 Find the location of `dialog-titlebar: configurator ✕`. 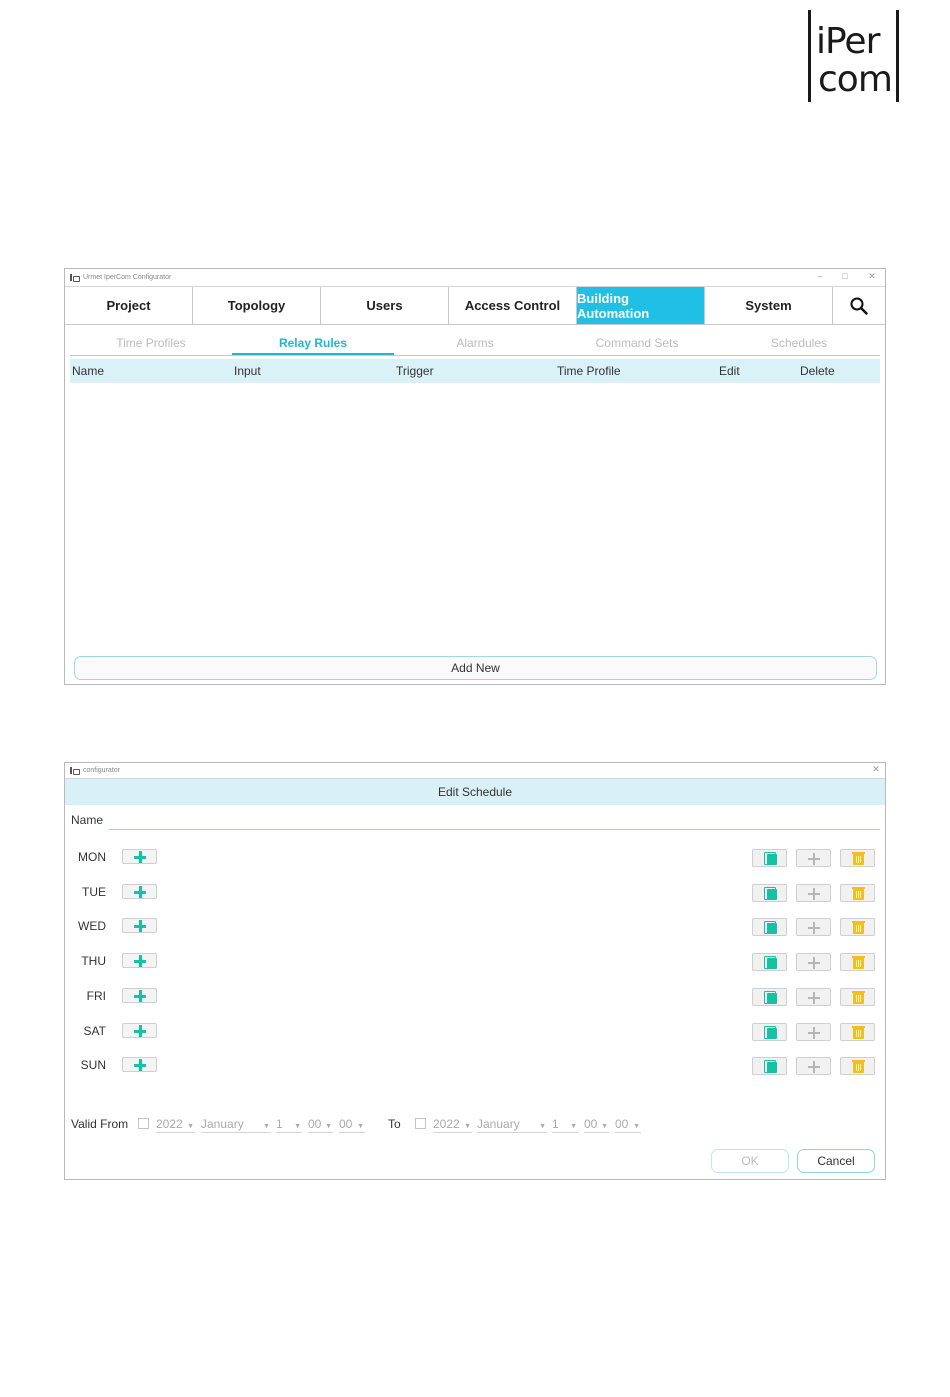

dialog-titlebar: configurator ✕ is located at coordinates (475, 771).